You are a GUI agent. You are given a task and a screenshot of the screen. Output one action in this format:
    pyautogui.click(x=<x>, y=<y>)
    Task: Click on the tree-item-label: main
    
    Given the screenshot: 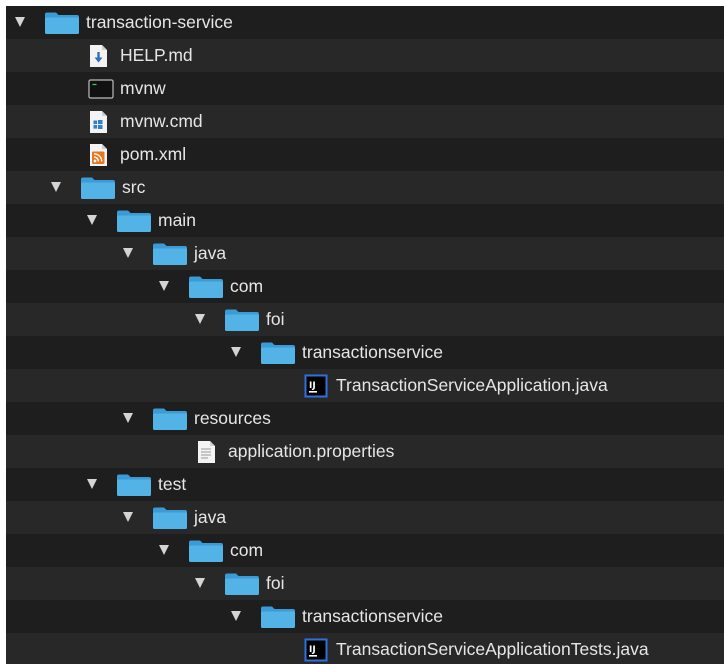 What is the action you would take?
    pyautogui.click(x=177, y=220)
    